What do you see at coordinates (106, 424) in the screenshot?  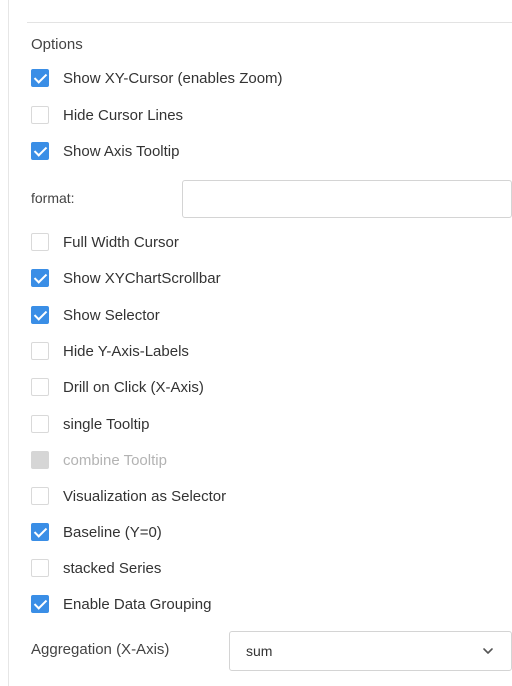 I see `option-label: single Tooltip` at bounding box center [106, 424].